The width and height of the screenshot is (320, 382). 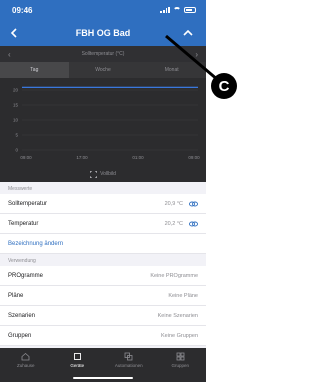 I want to click on usage-row-programs: PROgramme Keine PROgramme, so click(x=103, y=276).